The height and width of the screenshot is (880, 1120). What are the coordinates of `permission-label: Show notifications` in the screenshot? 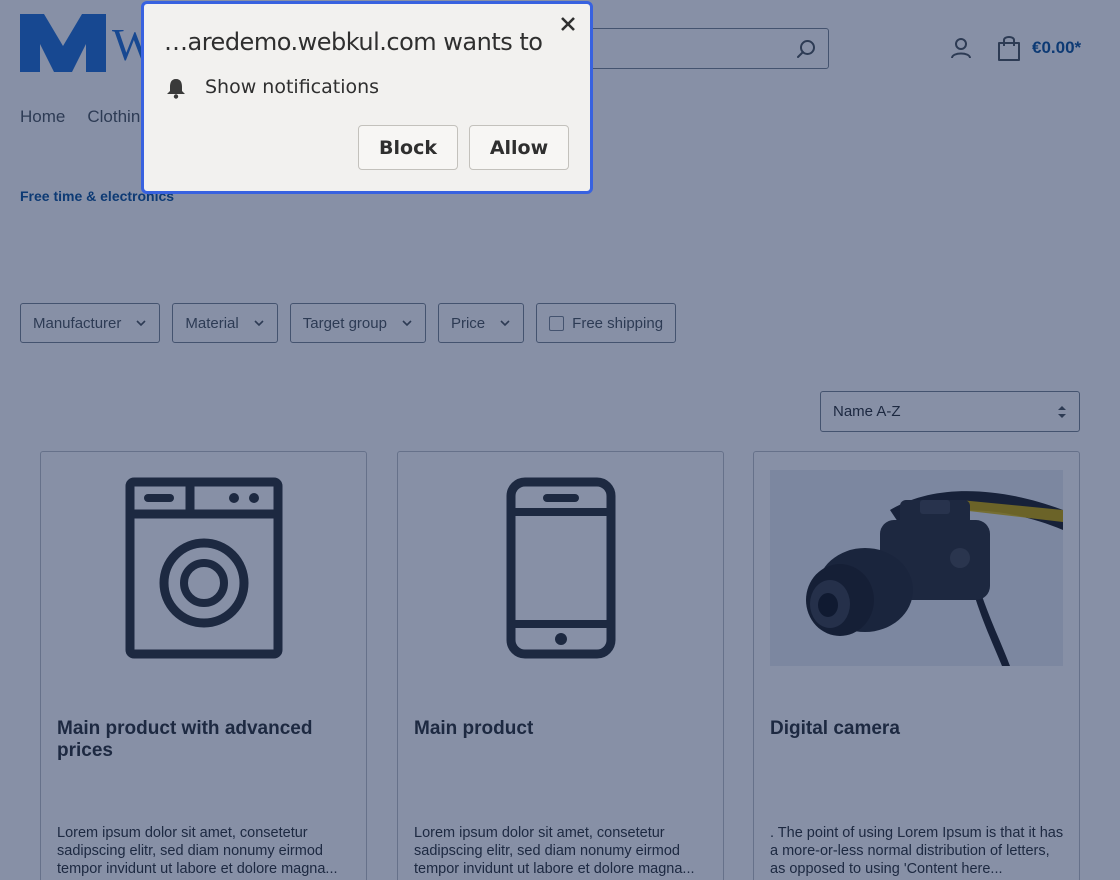 It's located at (292, 87).